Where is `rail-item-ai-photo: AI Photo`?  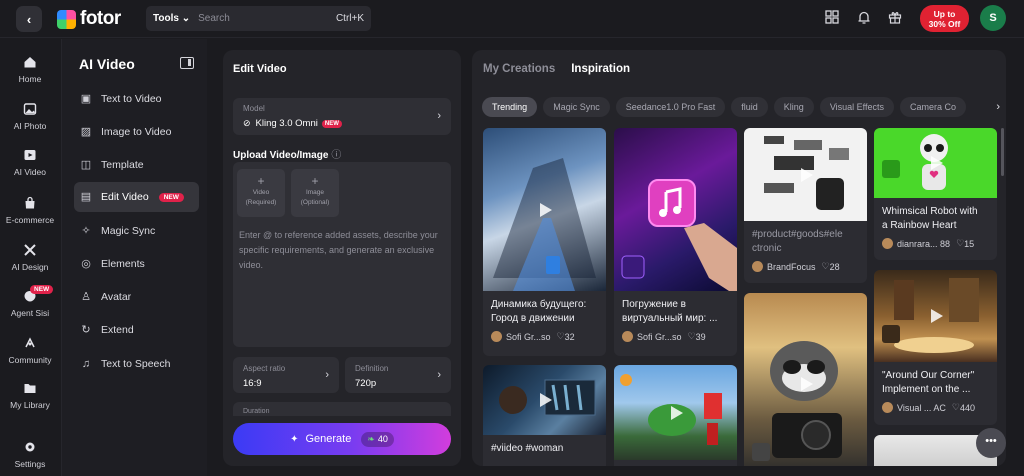 rail-item-ai-photo: AI Photo is located at coordinates (30, 116).